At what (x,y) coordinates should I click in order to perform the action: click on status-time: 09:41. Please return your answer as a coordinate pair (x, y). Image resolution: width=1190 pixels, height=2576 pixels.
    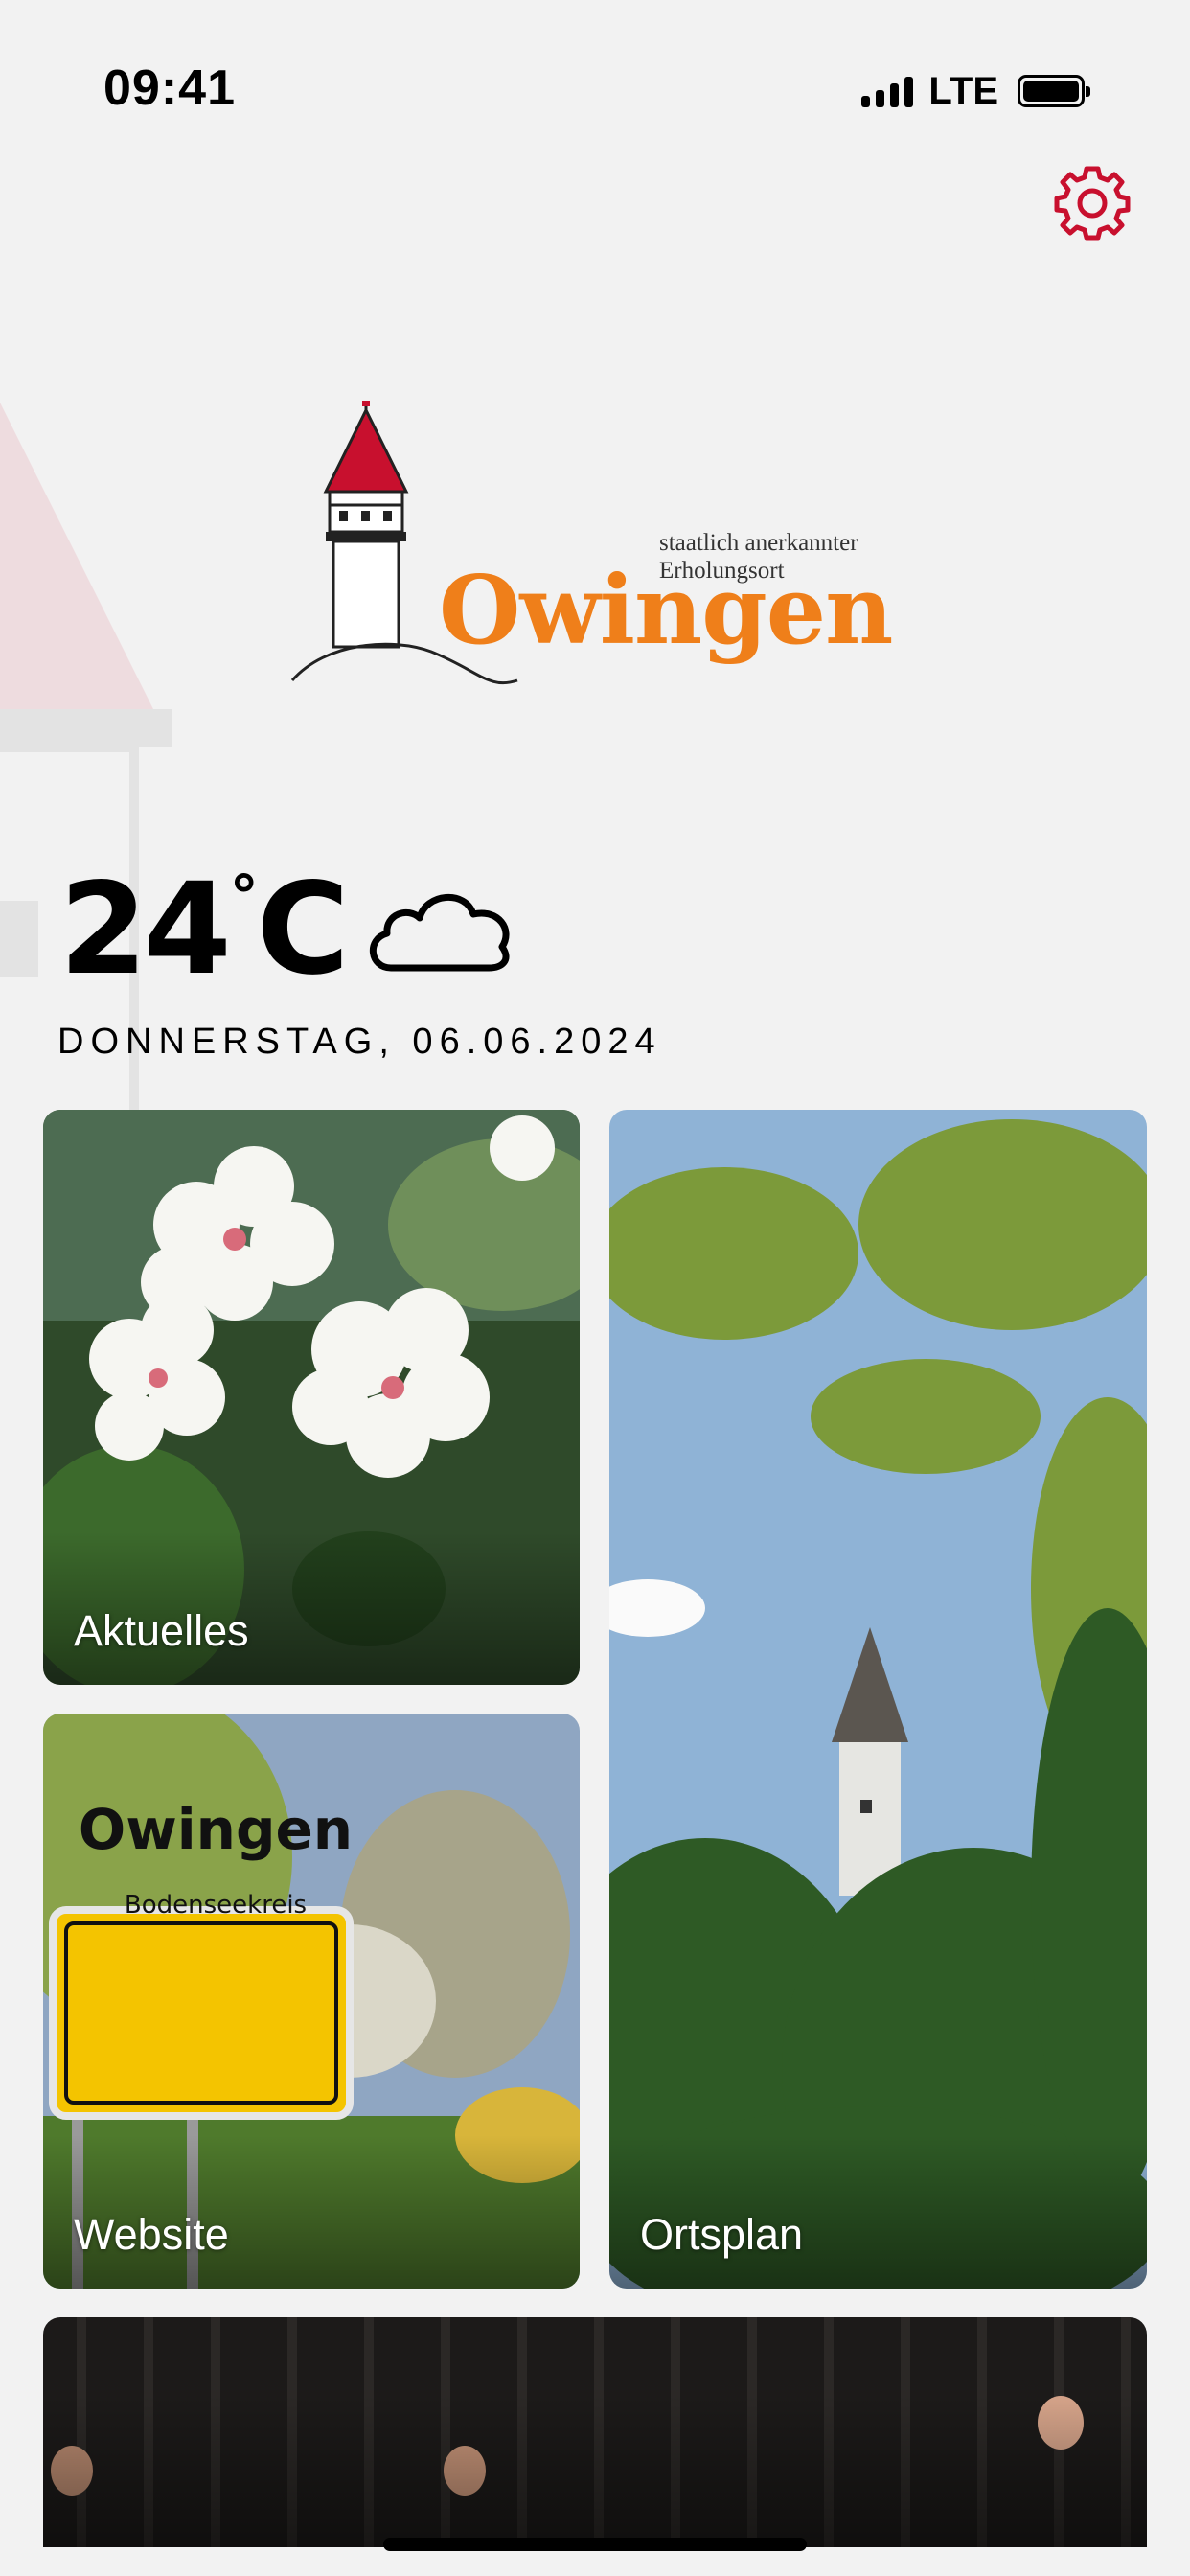
    Looking at the image, I should click on (170, 88).